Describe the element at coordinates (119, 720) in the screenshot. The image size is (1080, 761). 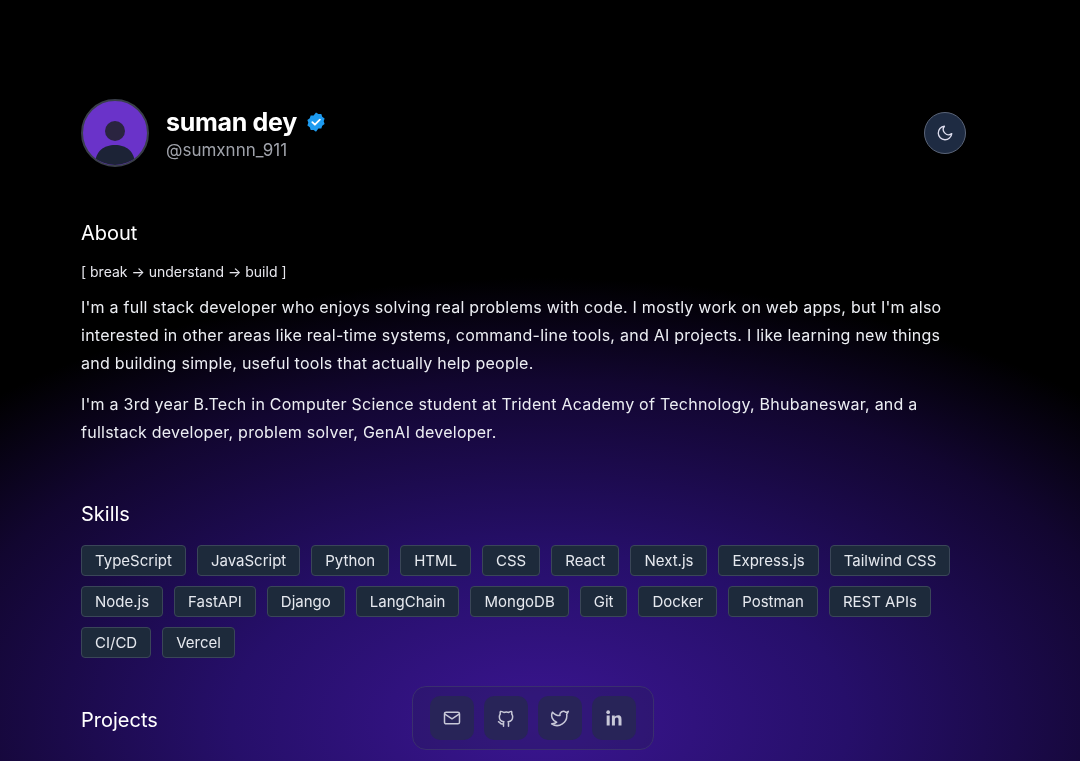
I see `section-heading: Projects` at that location.